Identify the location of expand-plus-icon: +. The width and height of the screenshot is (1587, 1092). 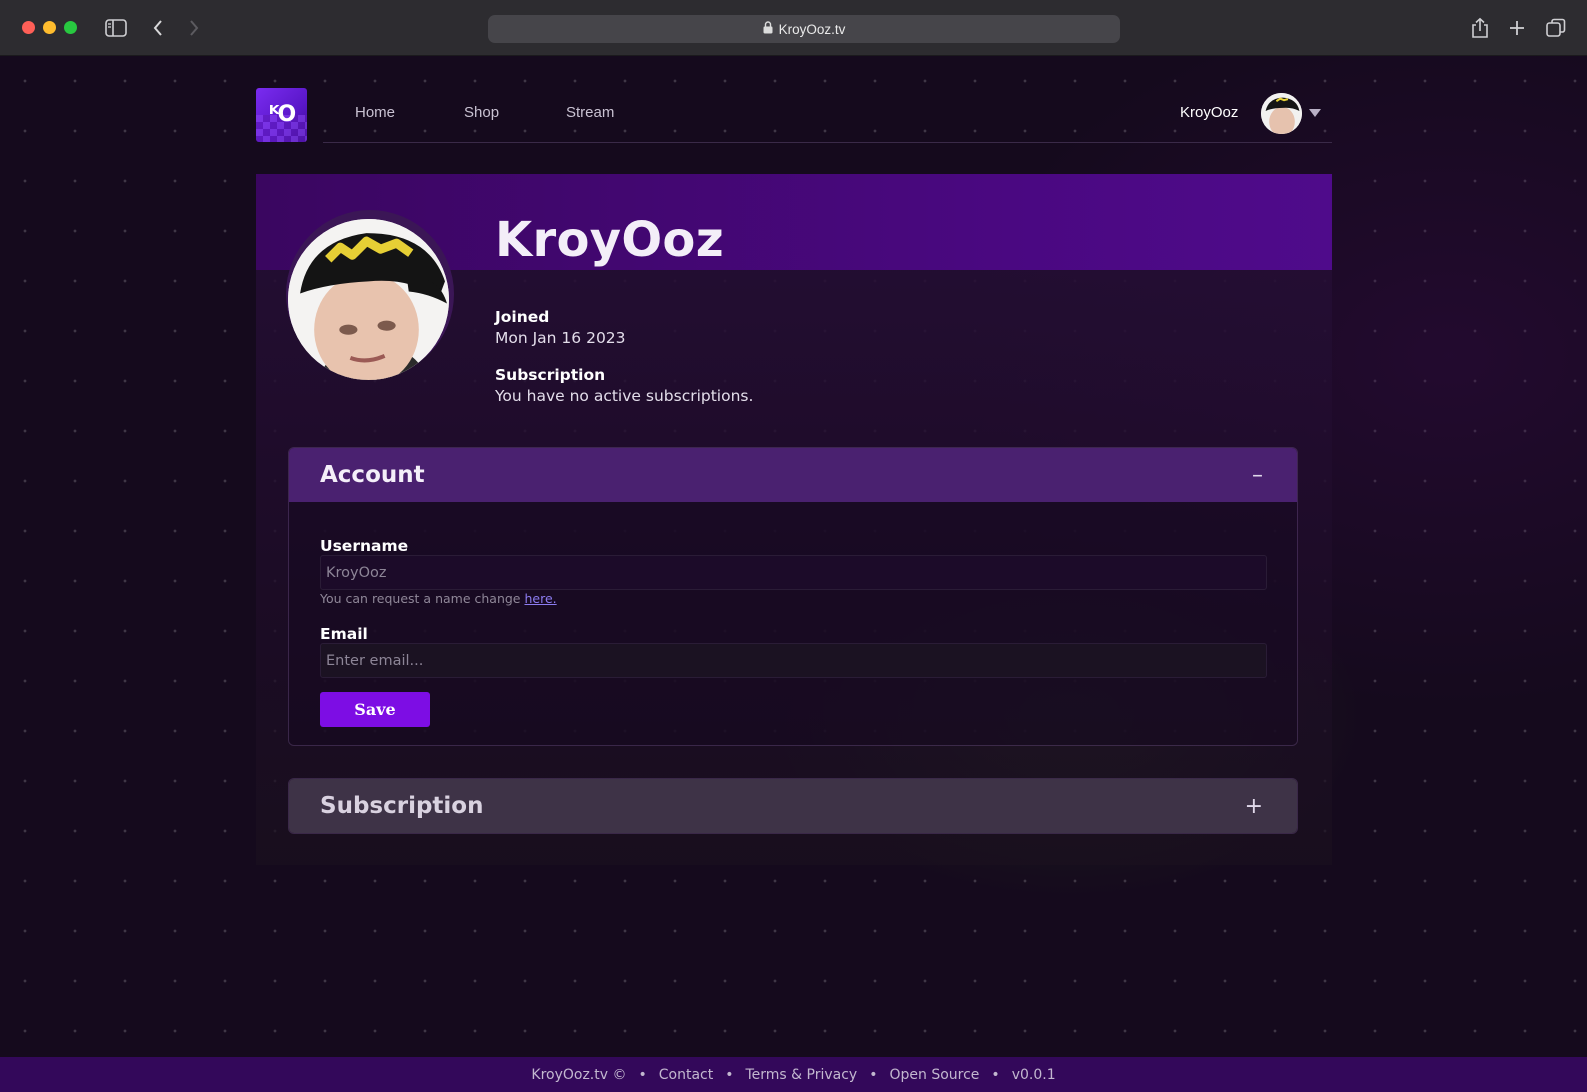
(1254, 806).